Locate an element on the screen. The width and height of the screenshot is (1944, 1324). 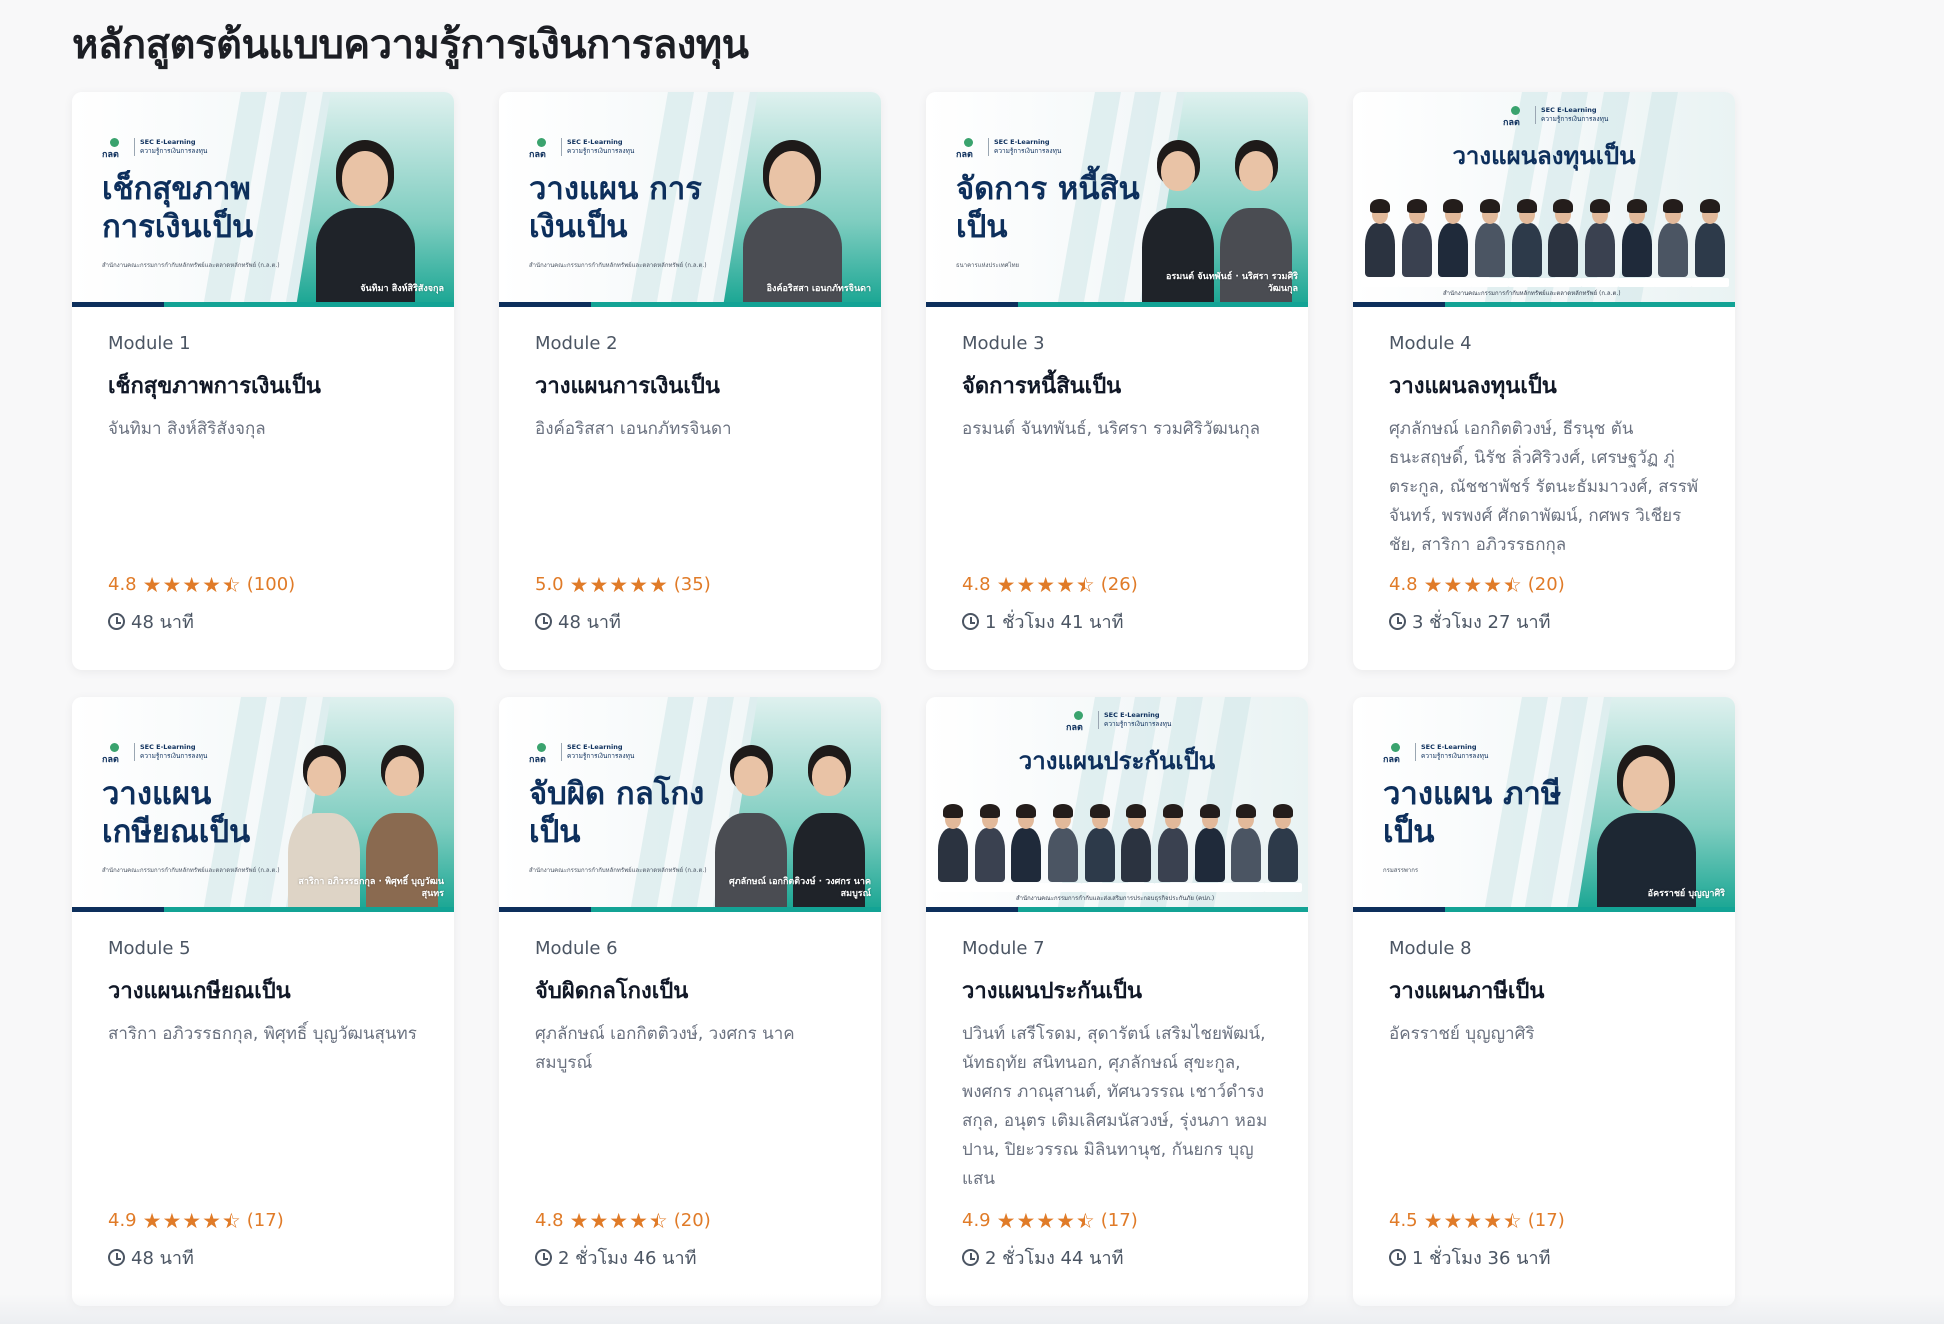
course-title: วางแผนลงทุนเป็น is located at coordinates (1544, 385).